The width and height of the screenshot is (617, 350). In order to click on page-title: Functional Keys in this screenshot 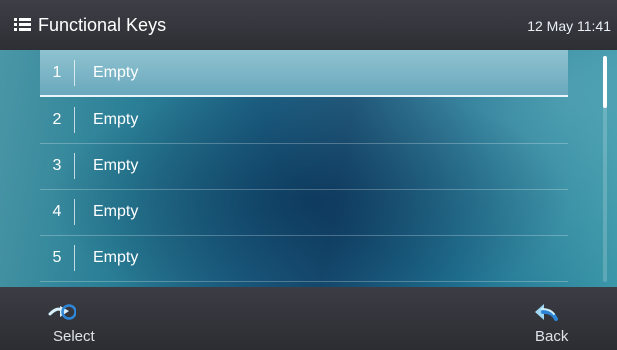, I will do `click(102, 25)`.